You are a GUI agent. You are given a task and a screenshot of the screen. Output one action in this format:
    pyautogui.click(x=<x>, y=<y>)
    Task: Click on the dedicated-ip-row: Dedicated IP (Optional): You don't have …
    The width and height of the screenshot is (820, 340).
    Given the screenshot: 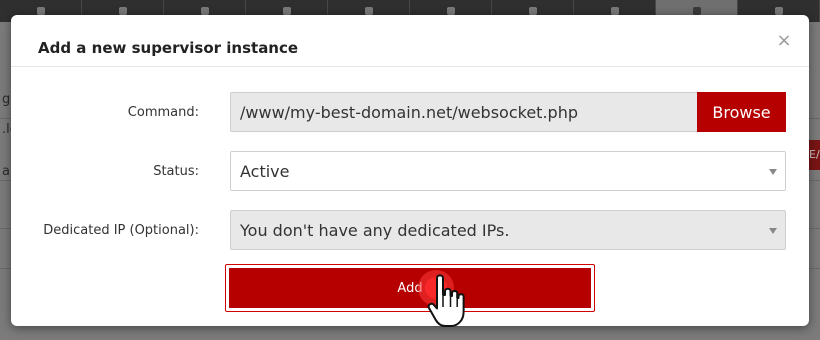 What is the action you would take?
    pyautogui.click(x=410, y=230)
    